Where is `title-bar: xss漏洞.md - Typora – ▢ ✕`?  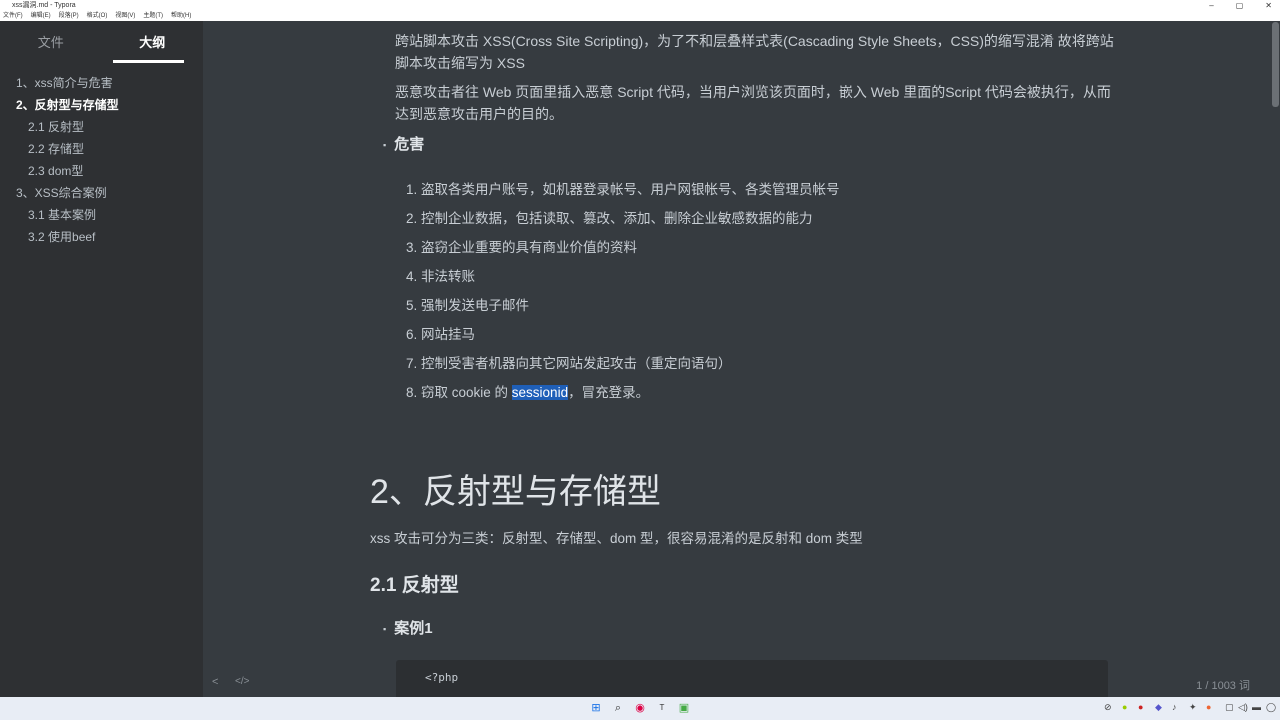 title-bar: xss漏洞.md - Typora – ▢ ✕ is located at coordinates (640, 5).